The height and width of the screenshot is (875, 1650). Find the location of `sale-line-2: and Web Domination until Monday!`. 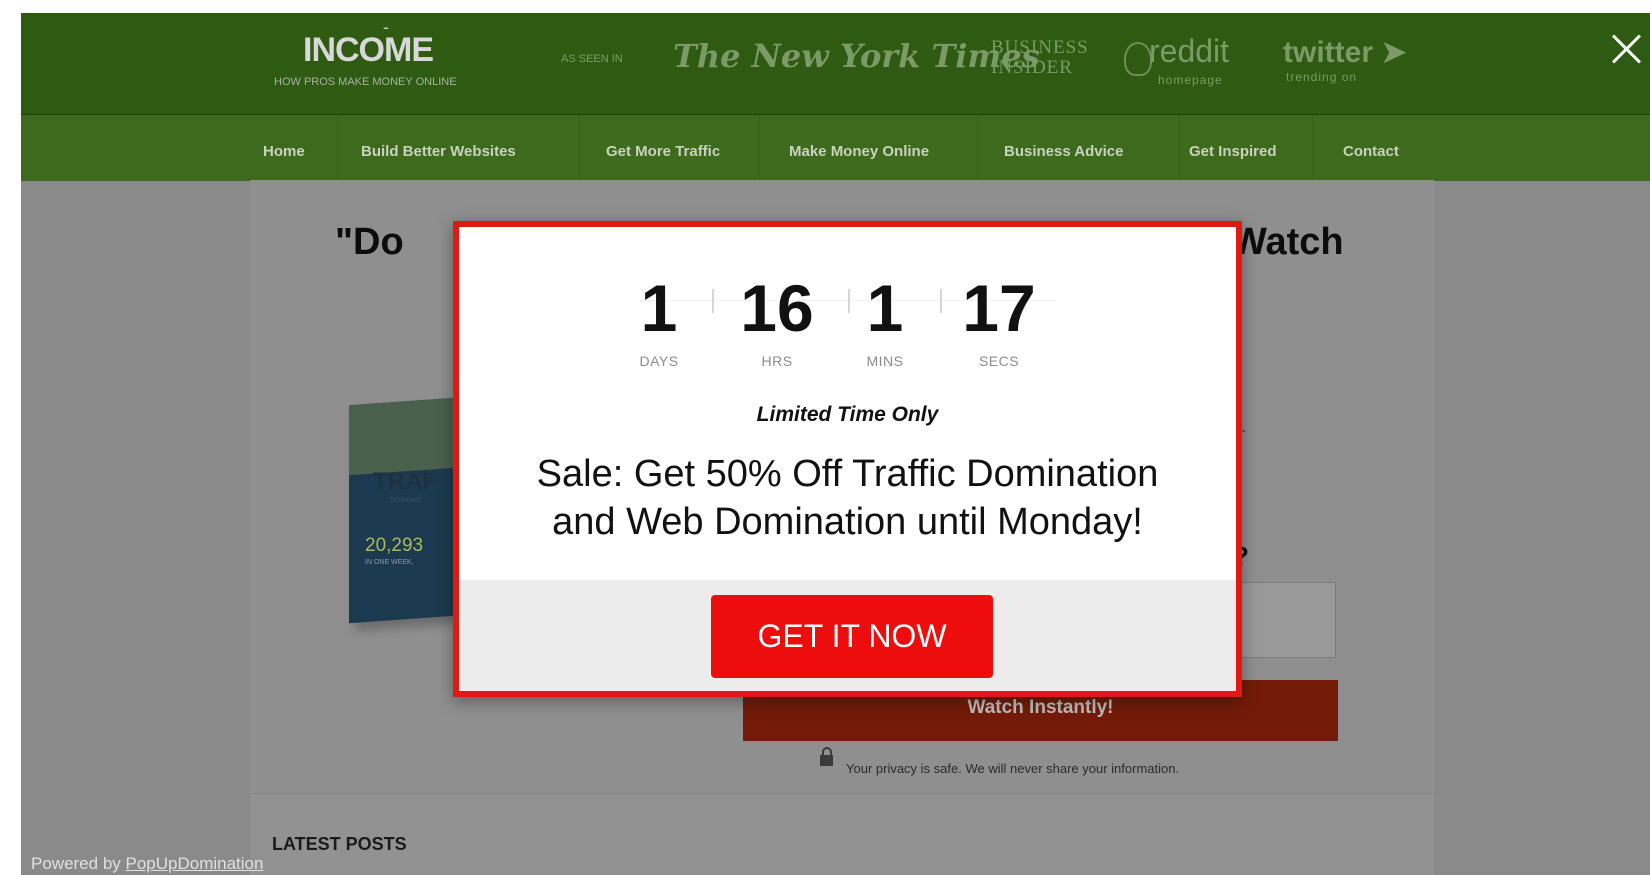

sale-line-2: and Web Domination until Monday! is located at coordinates (847, 522).